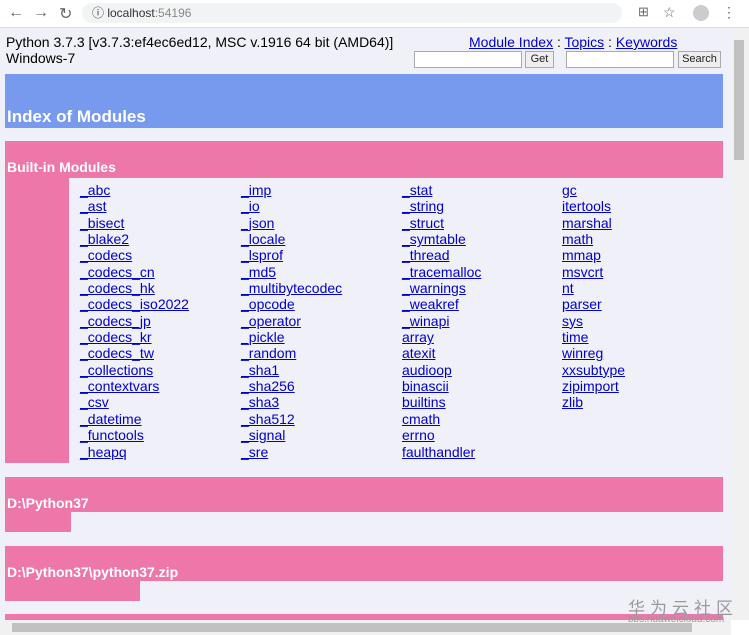 Image resolution: width=749 pixels, height=635 pixels. I want to click on module-link: cmath, so click(441, 419).